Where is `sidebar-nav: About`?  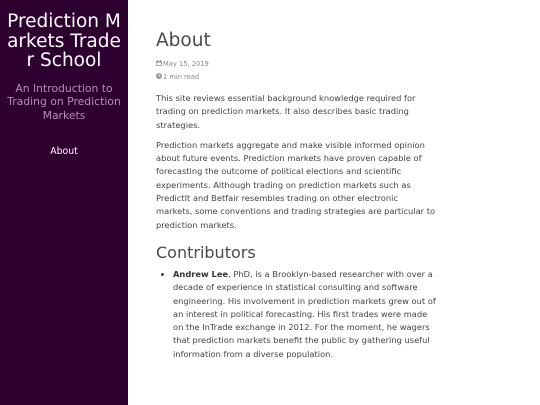 sidebar-nav: About is located at coordinates (64, 148).